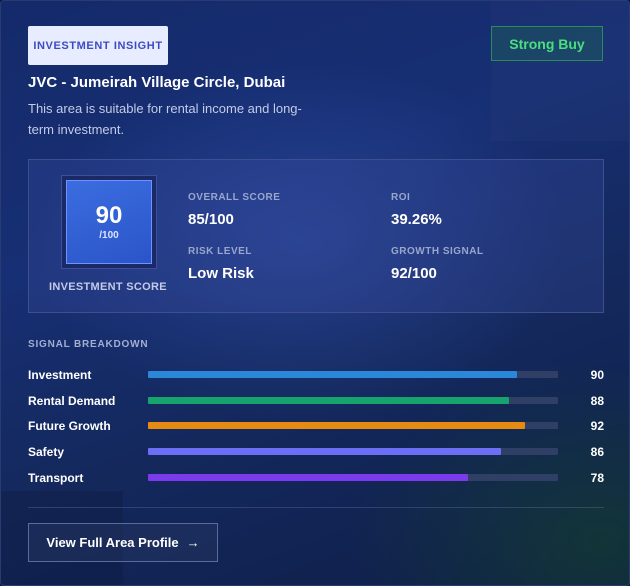 This screenshot has width=630, height=586. Describe the element at coordinates (46, 452) in the screenshot. I see `signal-name: Safety` at that location.